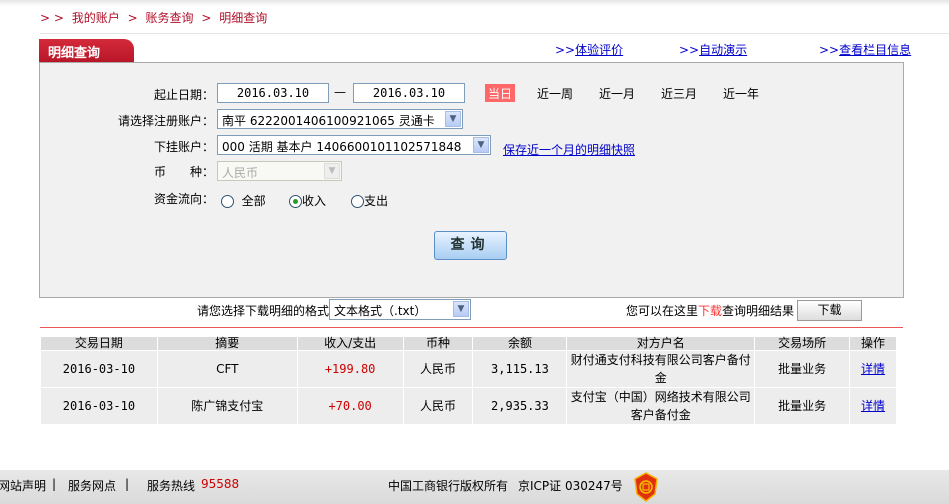  Describe the element at coordinates (448, 486) in the screenshot. I see `copyright: 中国工商银行版权所有` at that location.